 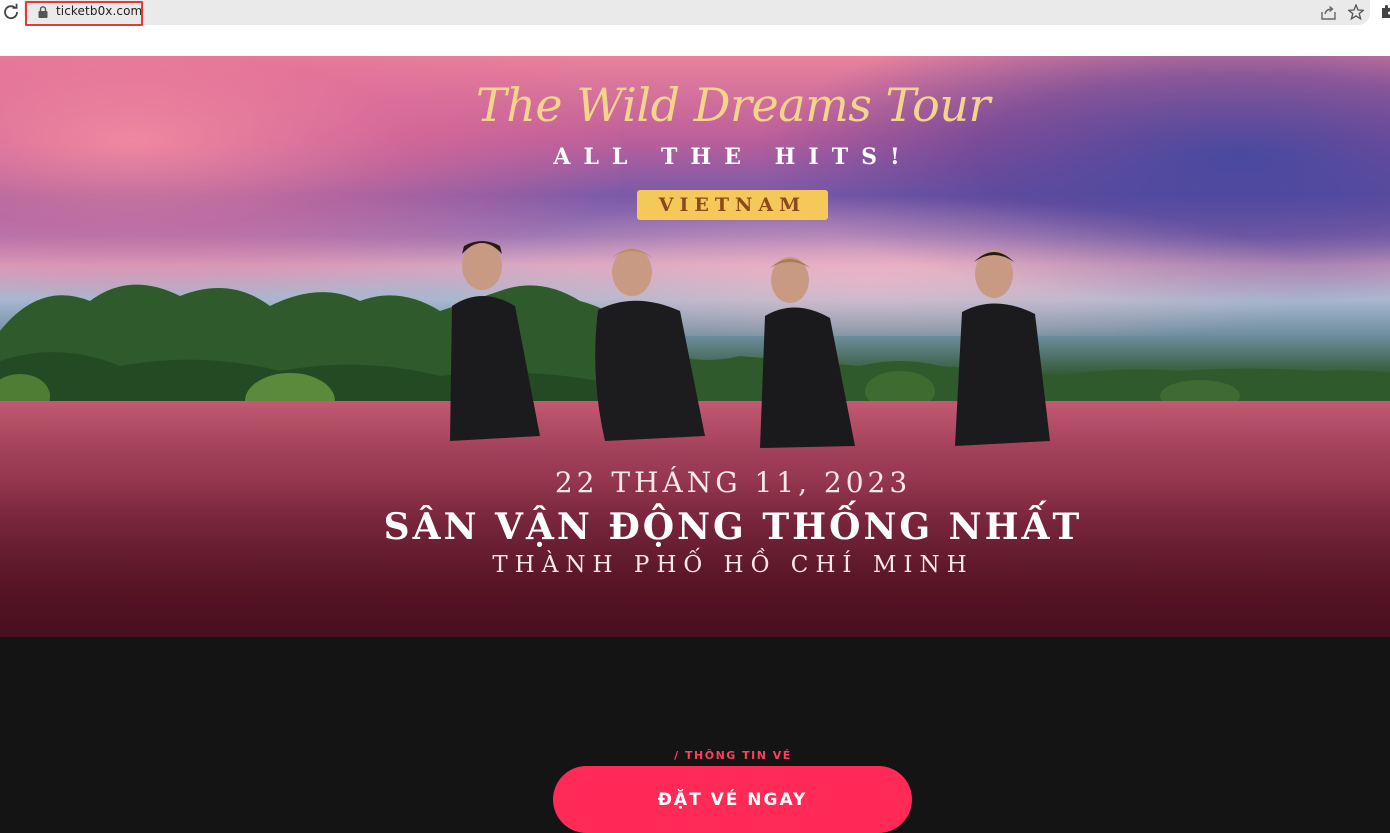 I want to click on event-venue: SÂN VẬN ĐỘNG THỐNG NHẤT, so click(x=733, y=527).